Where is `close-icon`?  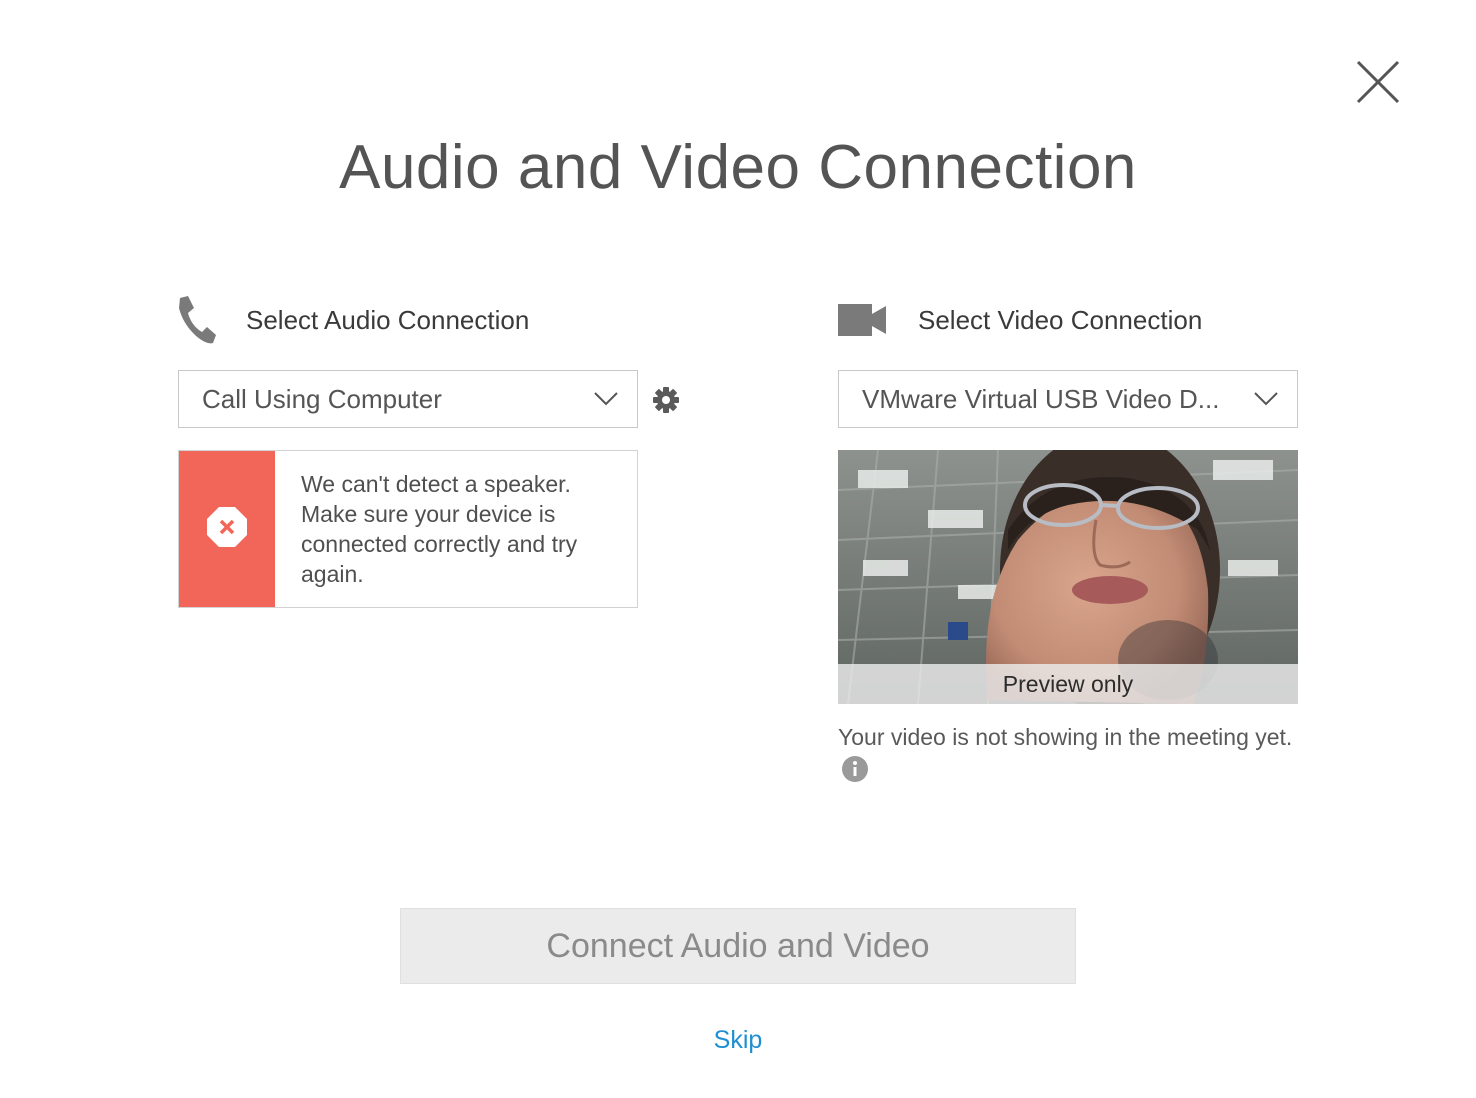 close-icon is located at coordinates (1378, 82).